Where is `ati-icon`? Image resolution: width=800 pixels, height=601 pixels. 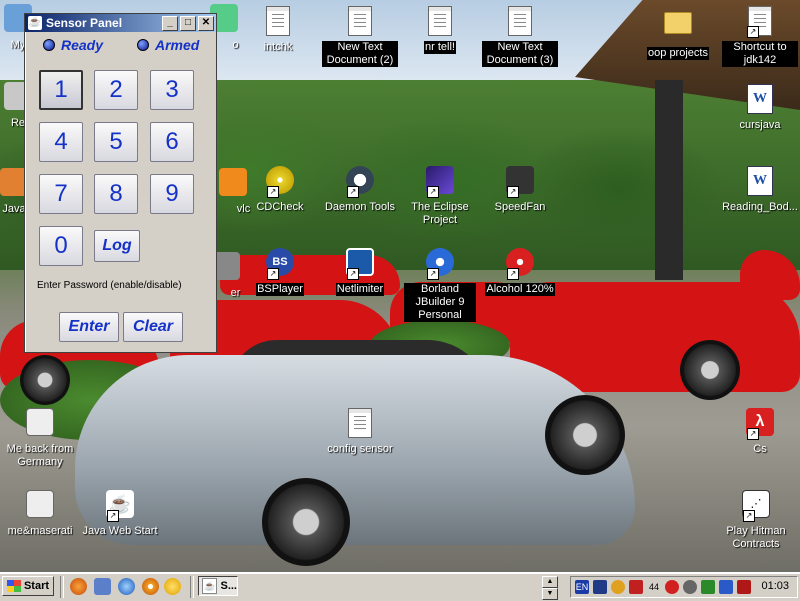 ati-icon is located at coordinates (744, 587).